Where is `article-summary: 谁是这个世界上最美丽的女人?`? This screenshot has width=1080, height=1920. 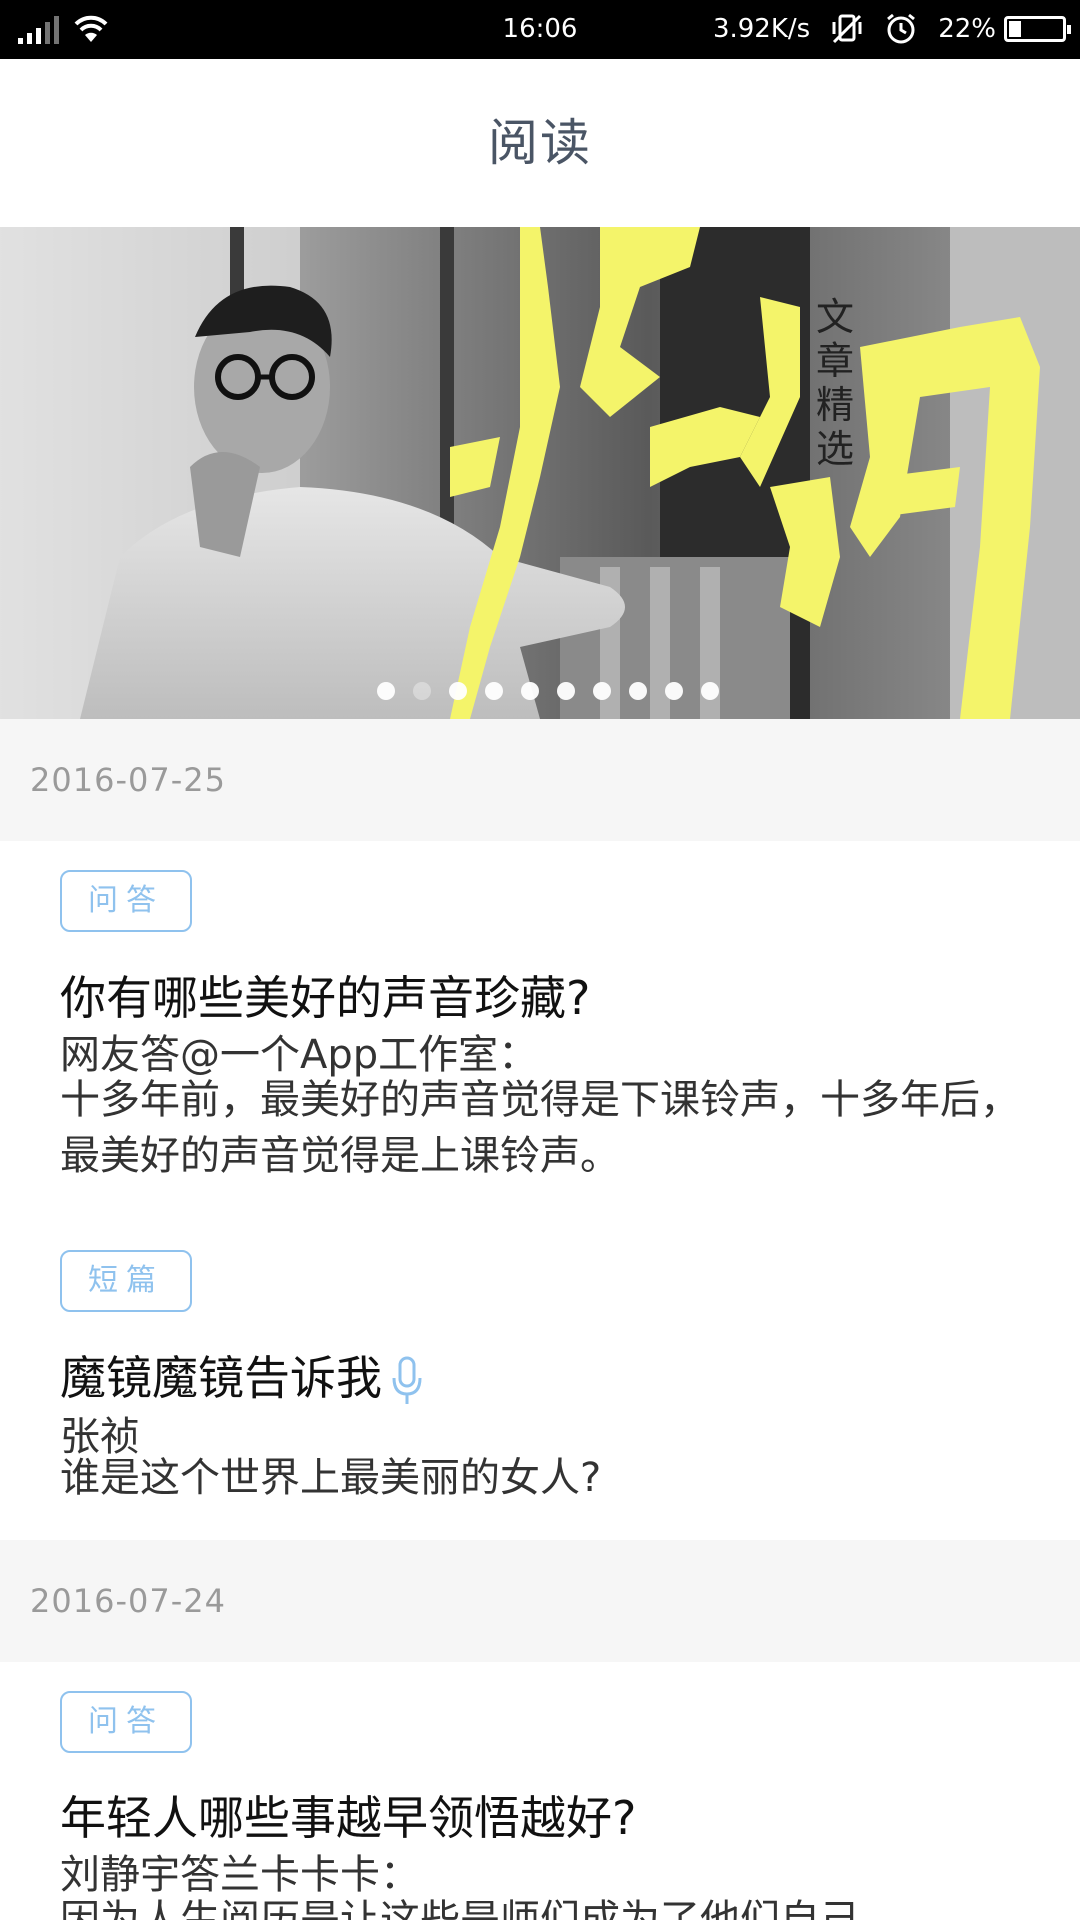
article-summary: 谁是这个世界上最美丽的女人? is located at coordinates (331, 1478).